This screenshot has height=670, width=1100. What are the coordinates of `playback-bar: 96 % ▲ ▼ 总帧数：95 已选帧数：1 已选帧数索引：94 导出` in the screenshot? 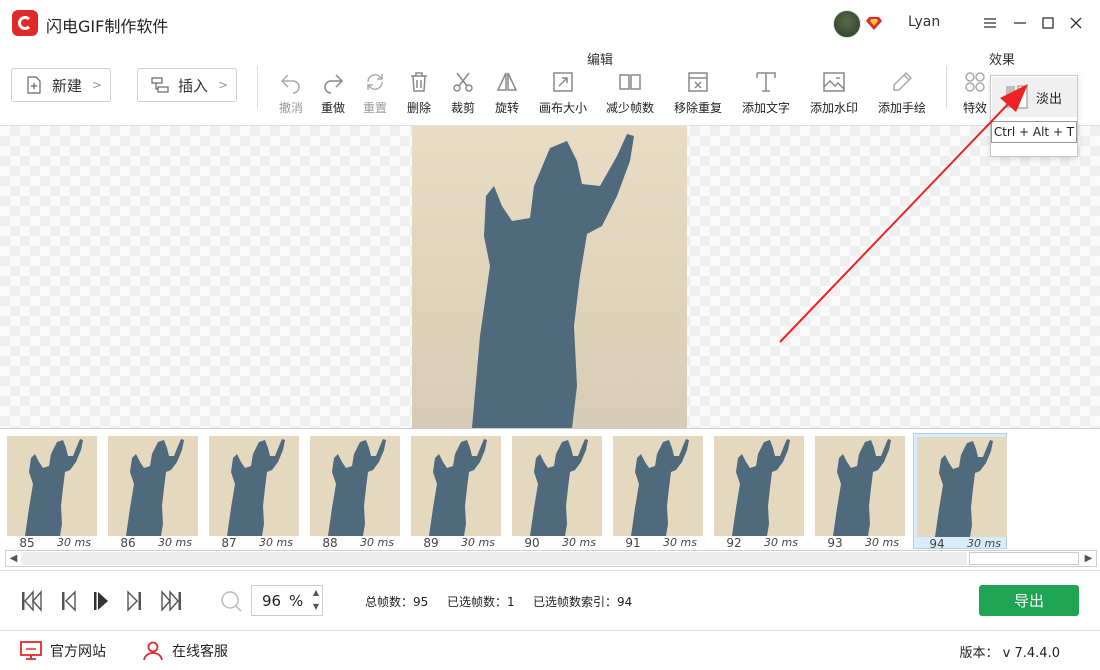 It's located at (550, 600).